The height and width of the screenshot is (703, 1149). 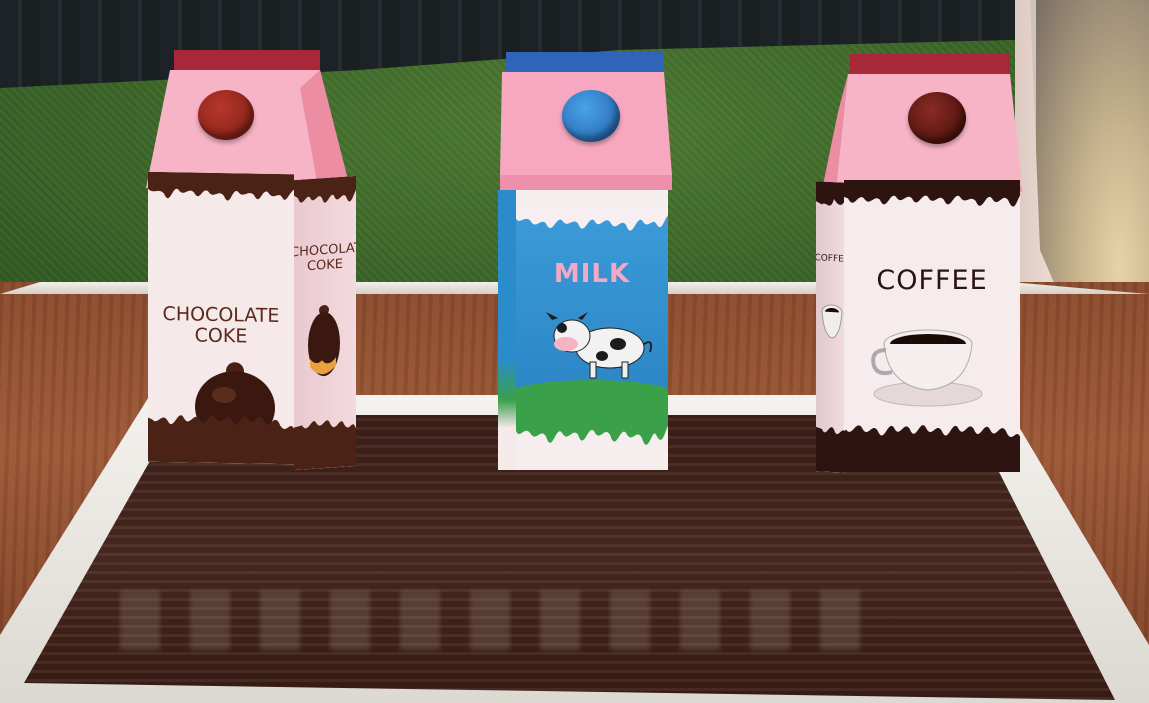 What do you see at coordinates (932, 448) in the screenshot?
I see `coffee-drip-bottom` at bounding box center [932, 448].